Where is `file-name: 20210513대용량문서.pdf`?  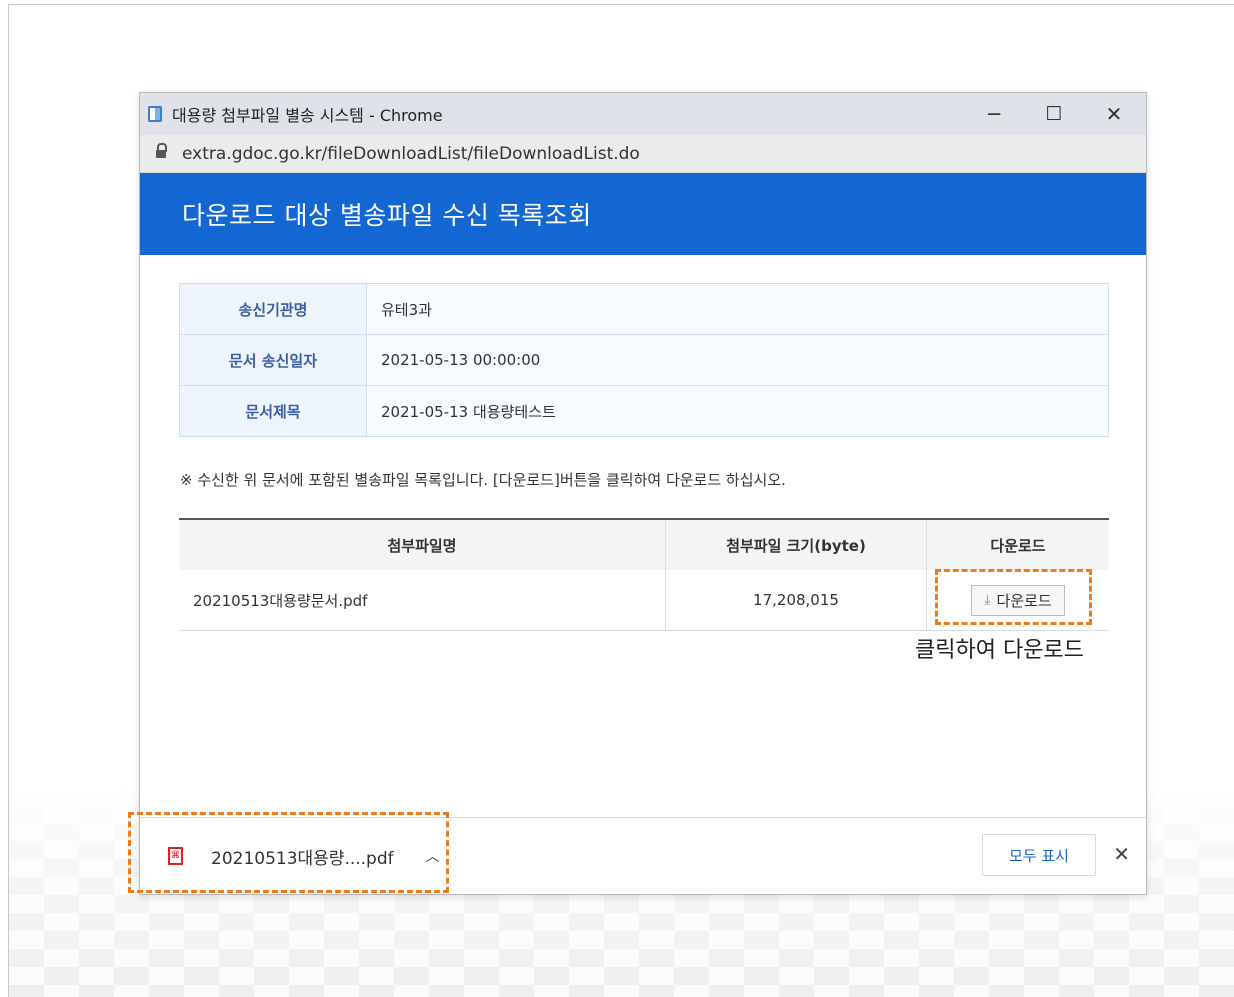 file-name: 20210513대용량문서.pdf is located at coordinates (422, 600).